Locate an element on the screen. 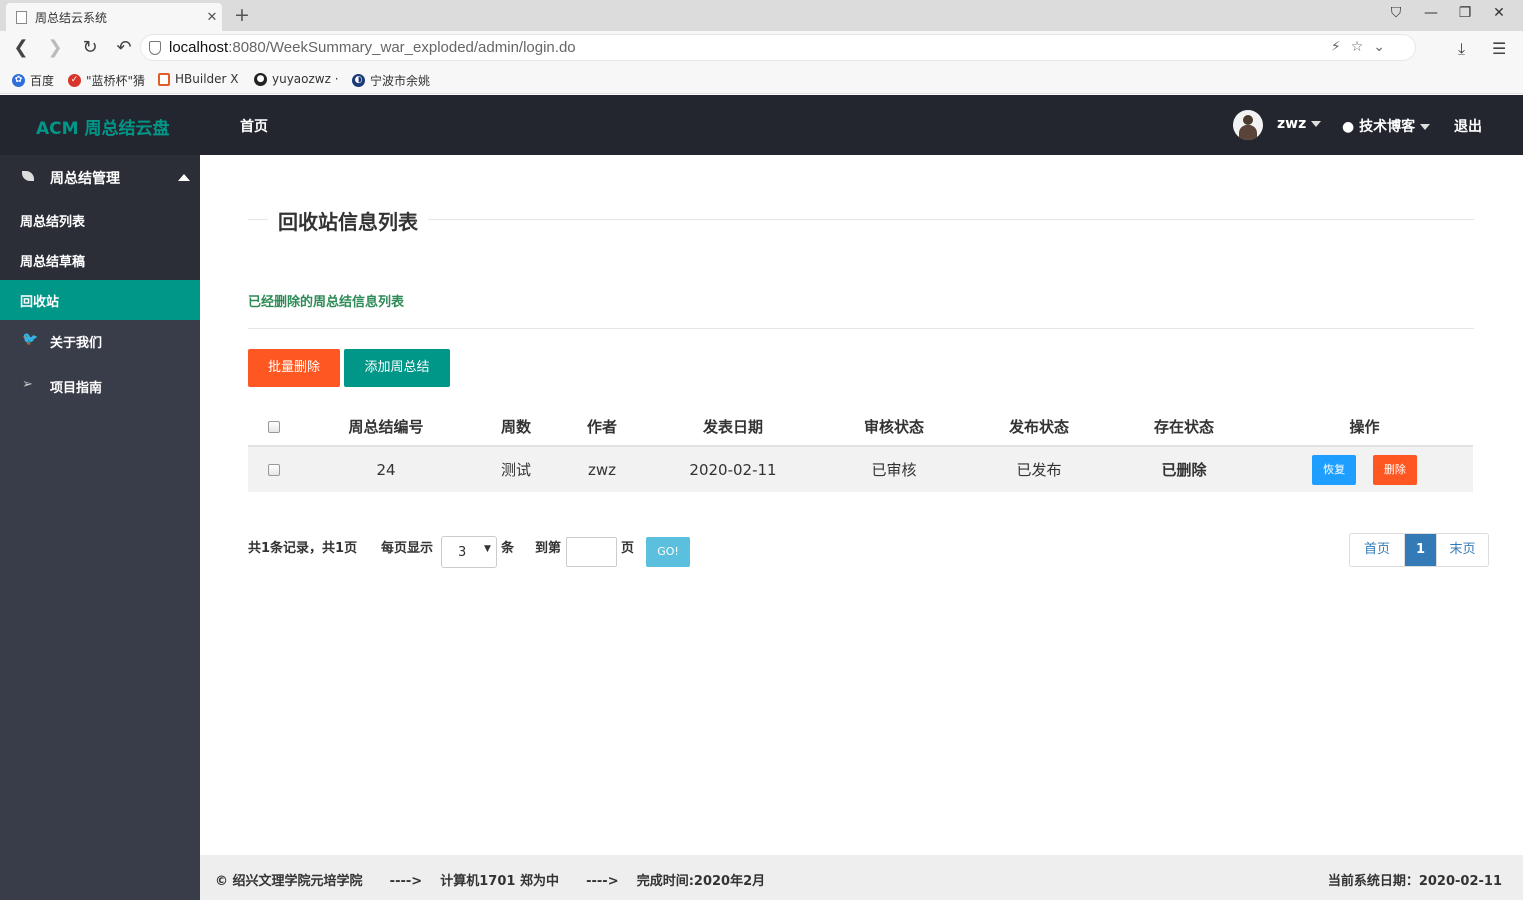 This screenshot has height=900, width=1523. browser-tab-bar: 周总结云系统 ✕ + ⛉ — ❐ ✕ is located at coordinates (761, 15).